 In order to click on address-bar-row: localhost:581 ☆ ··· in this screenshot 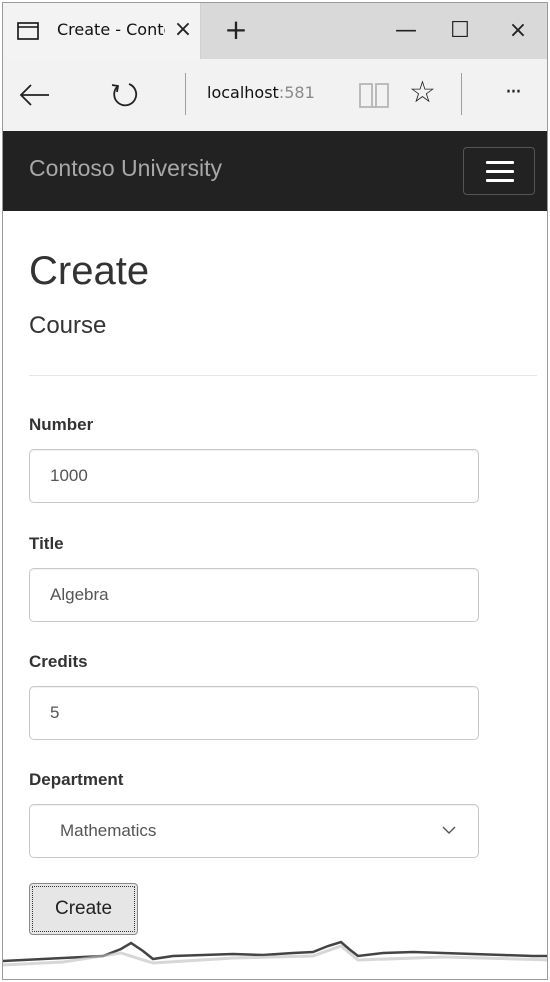, I will do `click(275, 95)`.